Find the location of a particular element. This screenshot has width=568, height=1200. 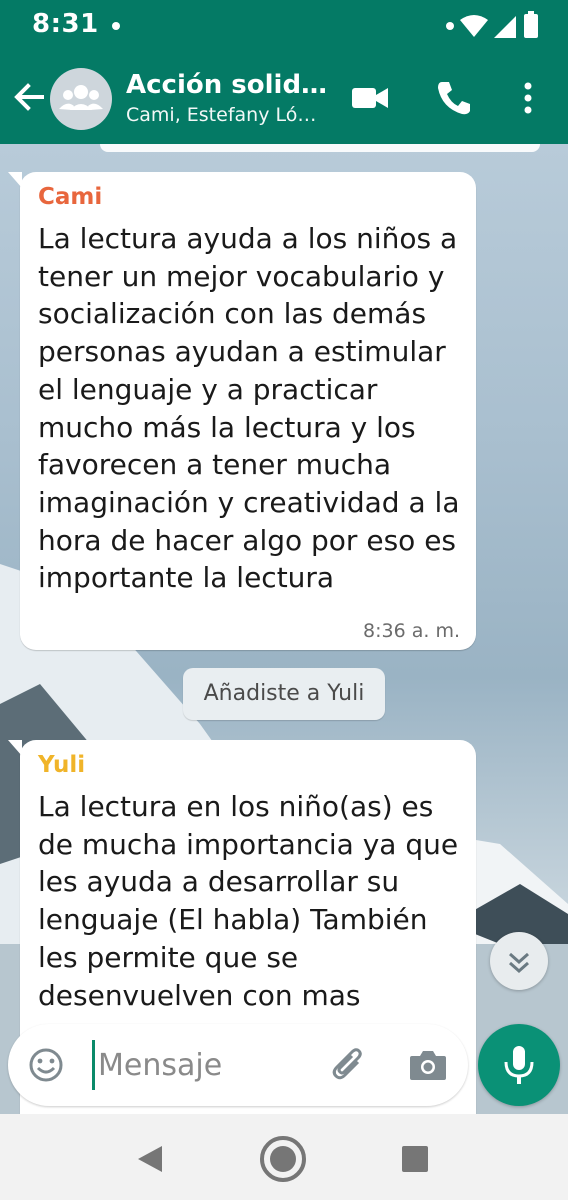

message-composer is located at coordinates (238, 1065).